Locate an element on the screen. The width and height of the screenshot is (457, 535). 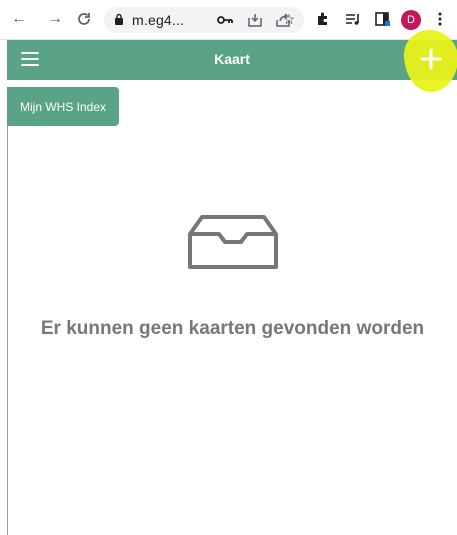
browser-toolbar: ← → m.eg4... ☆ D is located at coordinates (228, 20).